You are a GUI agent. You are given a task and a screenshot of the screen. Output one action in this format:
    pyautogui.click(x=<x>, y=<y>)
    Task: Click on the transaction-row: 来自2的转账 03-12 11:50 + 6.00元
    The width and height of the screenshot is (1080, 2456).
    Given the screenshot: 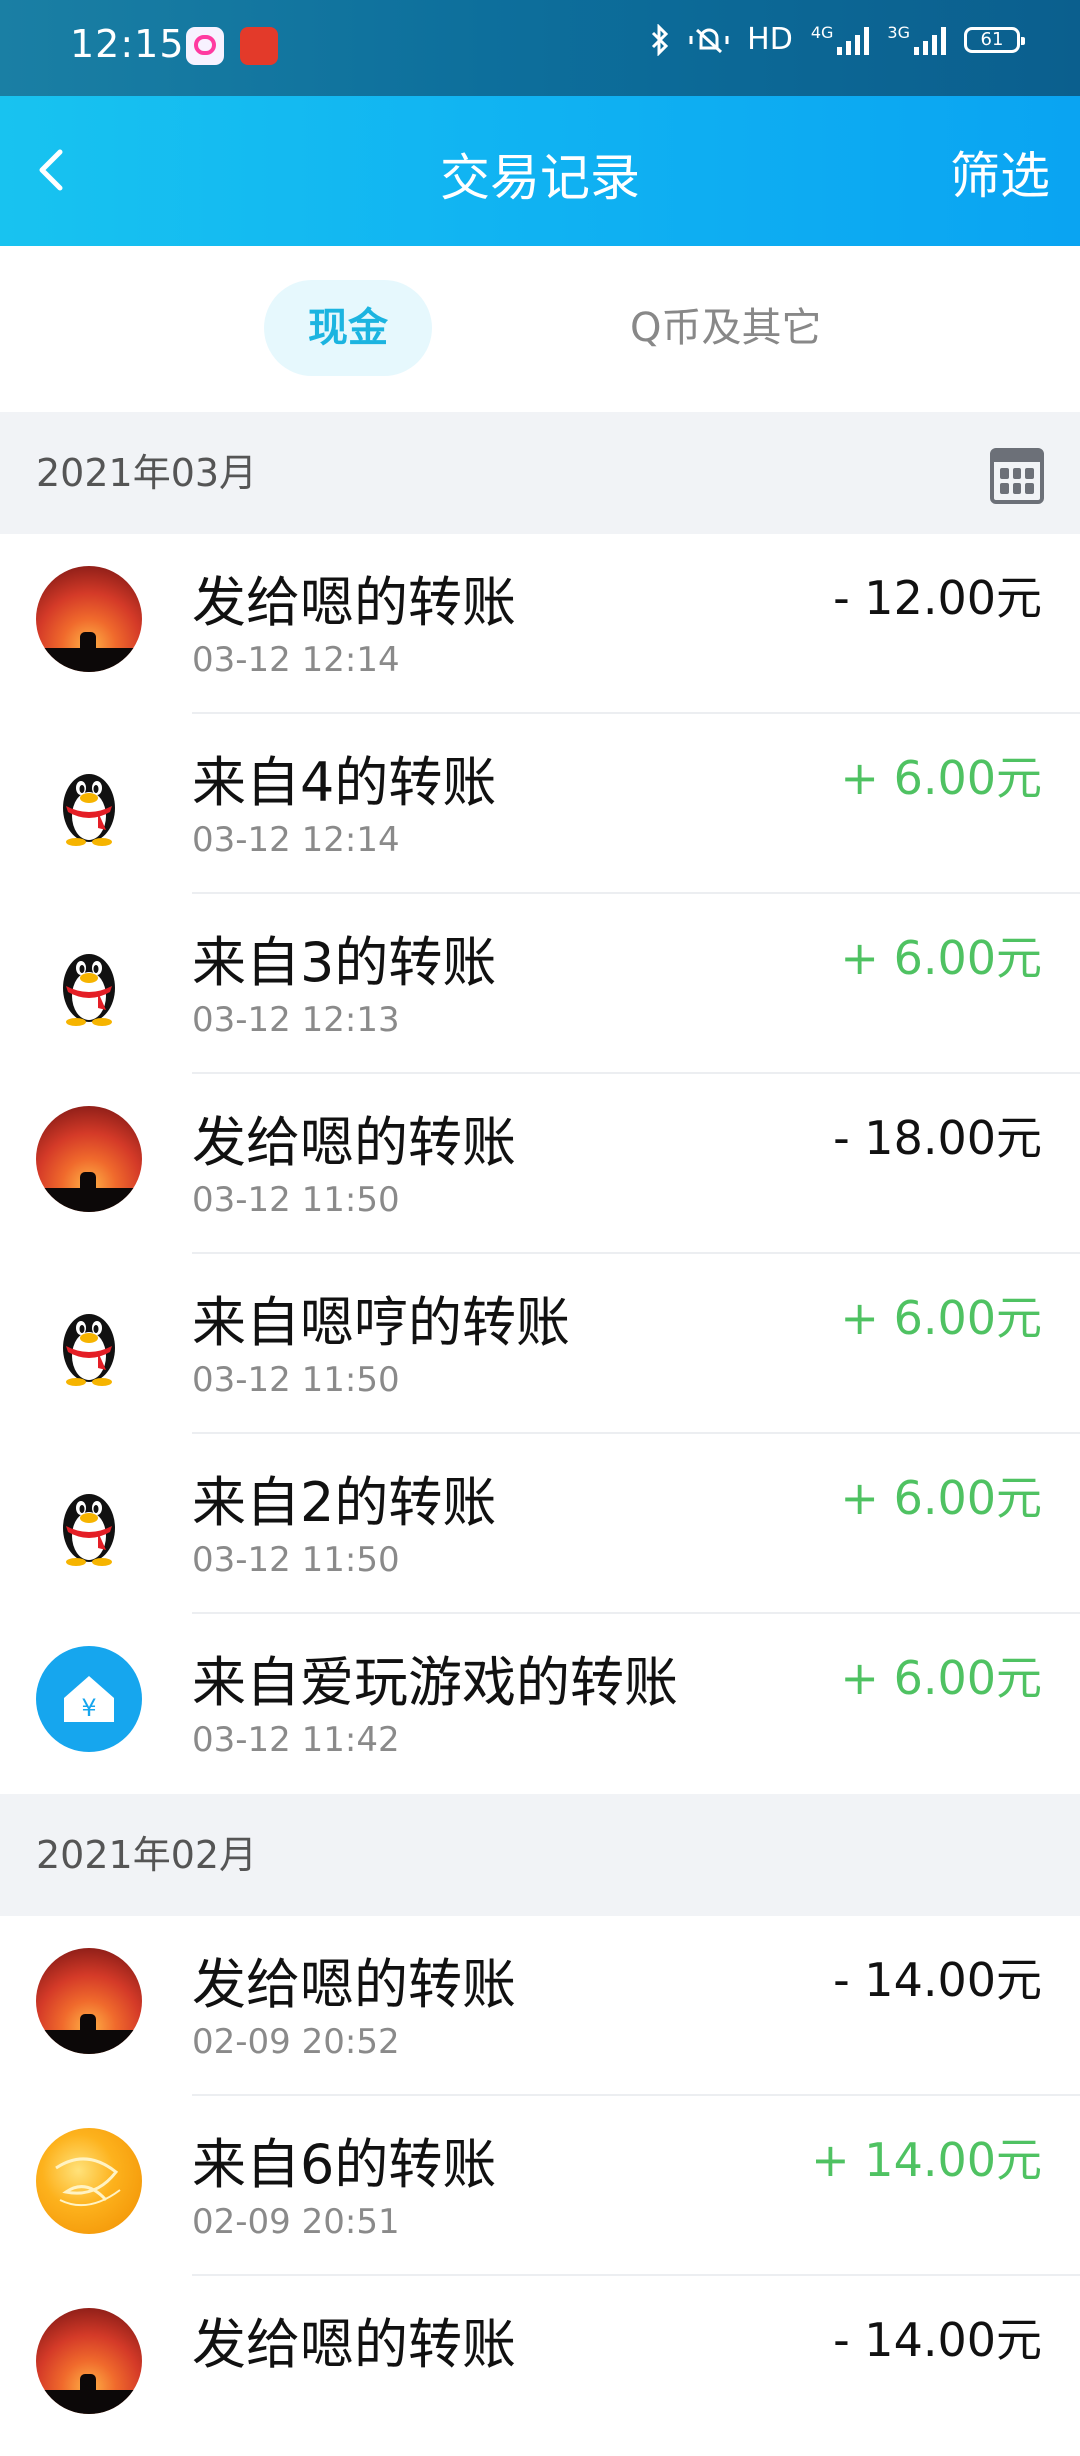 What is the action you would take?
    pyautogui.click(x=540, y=1524)
    